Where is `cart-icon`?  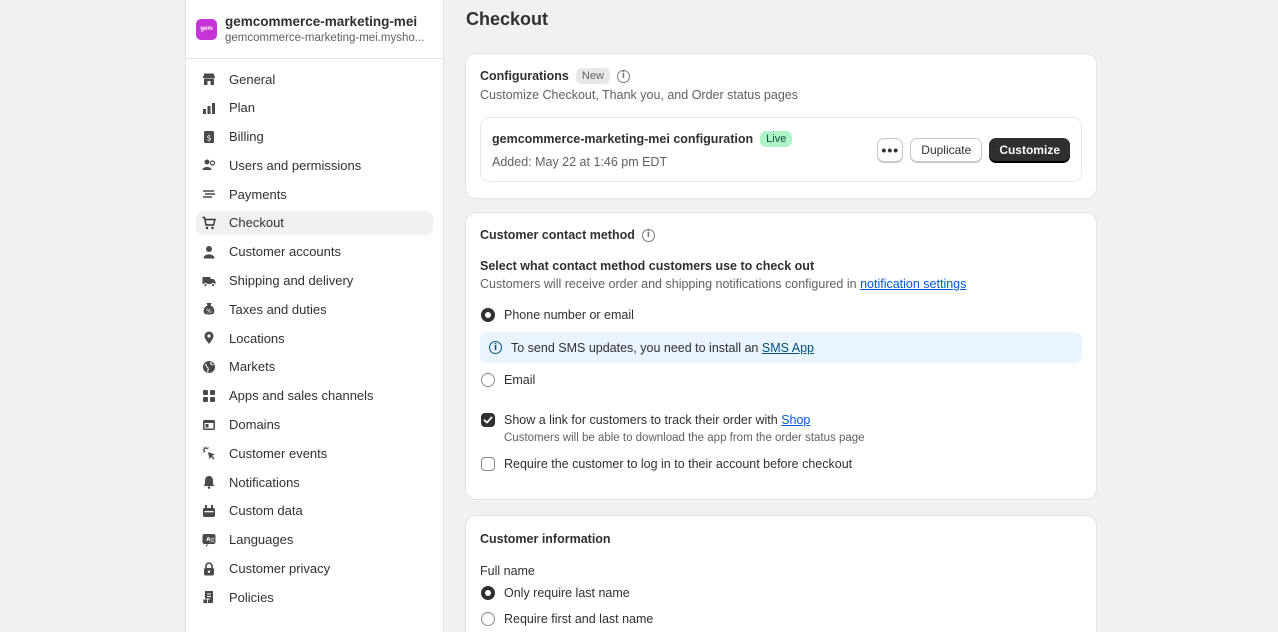 cart-icon is located at coordinates (209, 223).